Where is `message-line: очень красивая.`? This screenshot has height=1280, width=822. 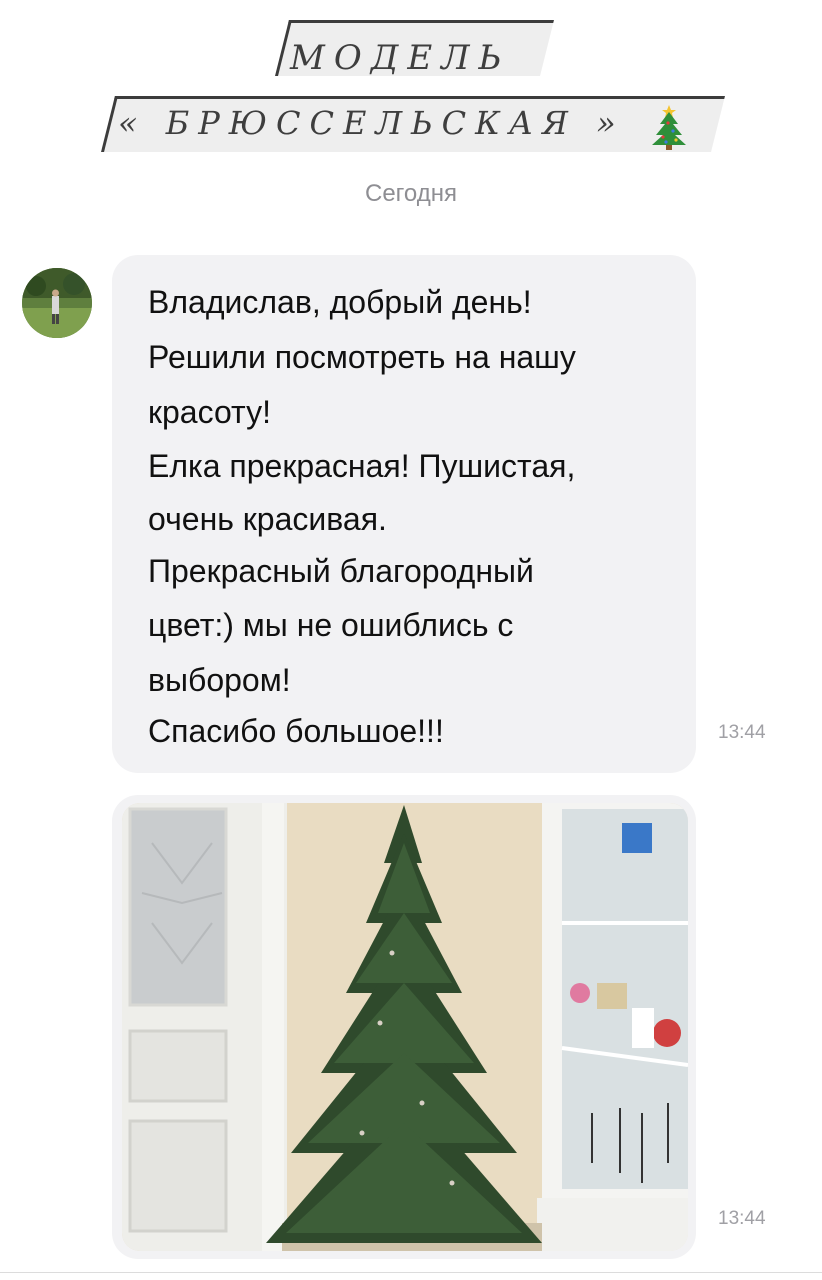 message-line: очень красивая. is located at coordinates (267, 519).